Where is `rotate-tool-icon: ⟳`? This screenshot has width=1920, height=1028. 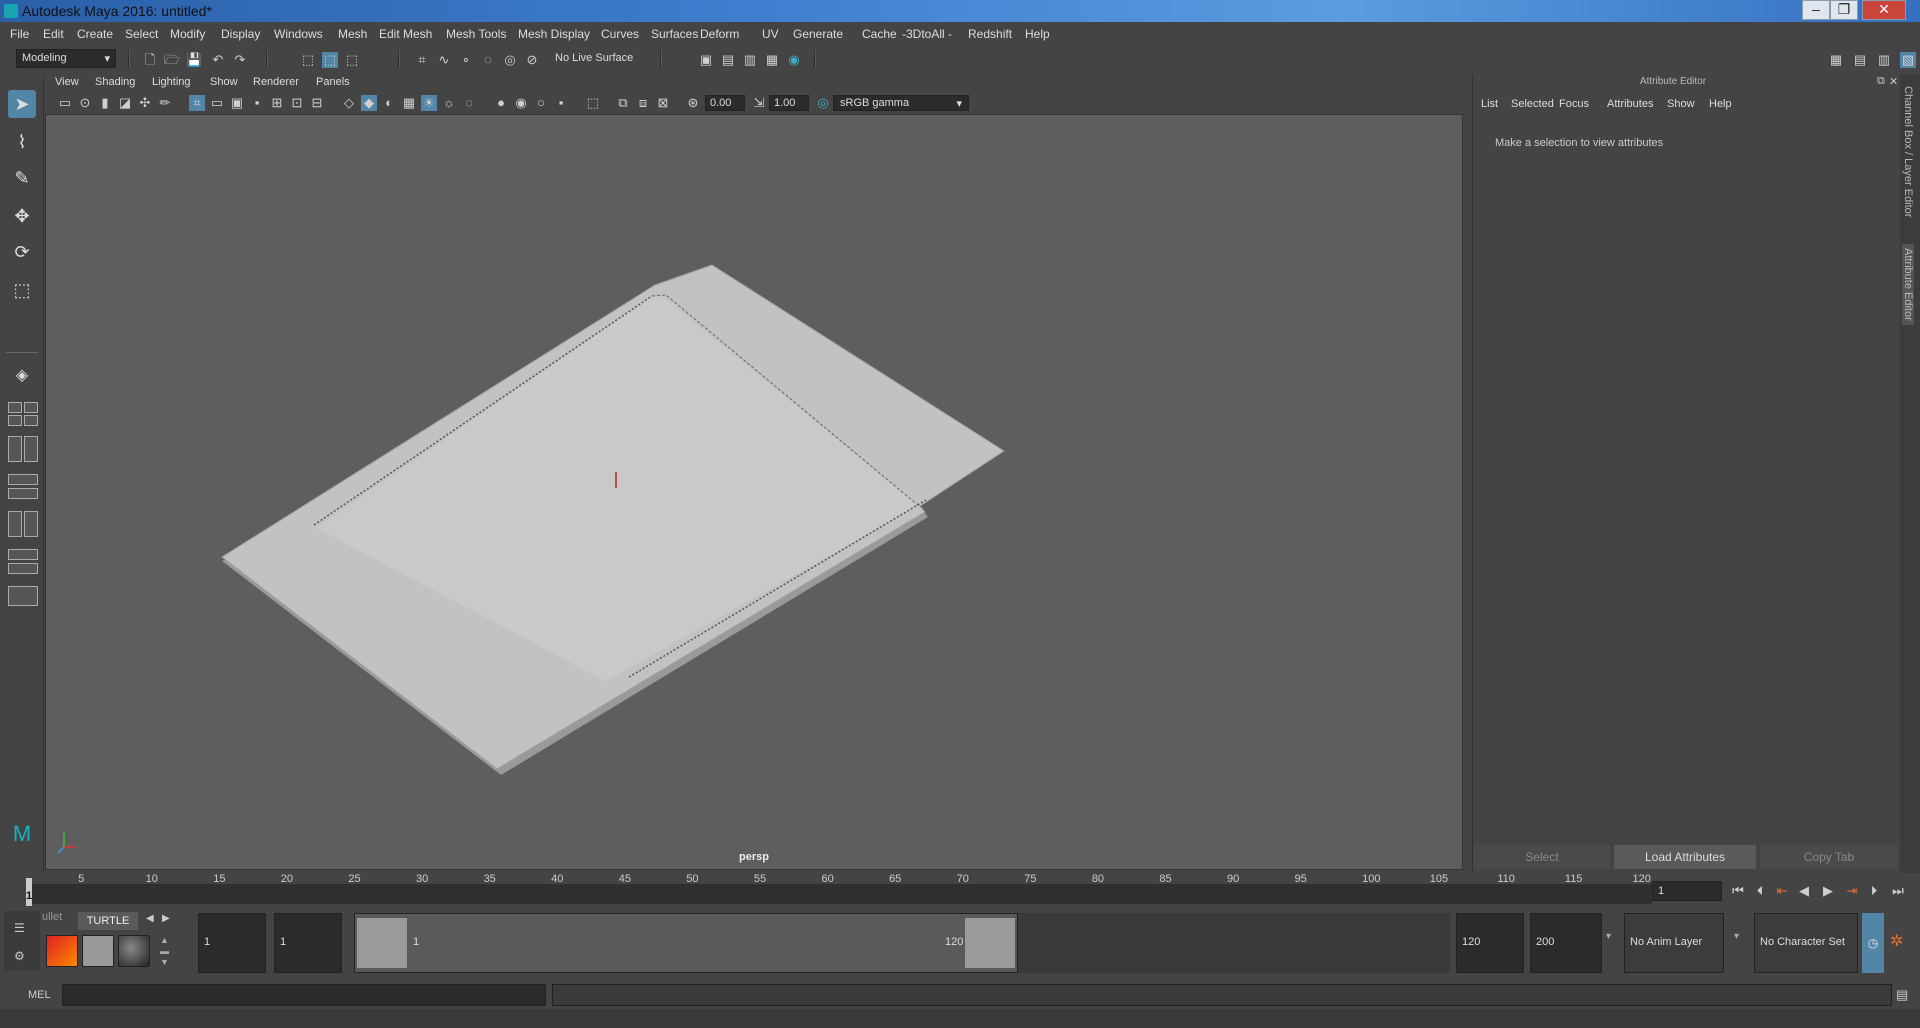
rotate-tool-icon: ⟳ is located at coordinates (22, 252).